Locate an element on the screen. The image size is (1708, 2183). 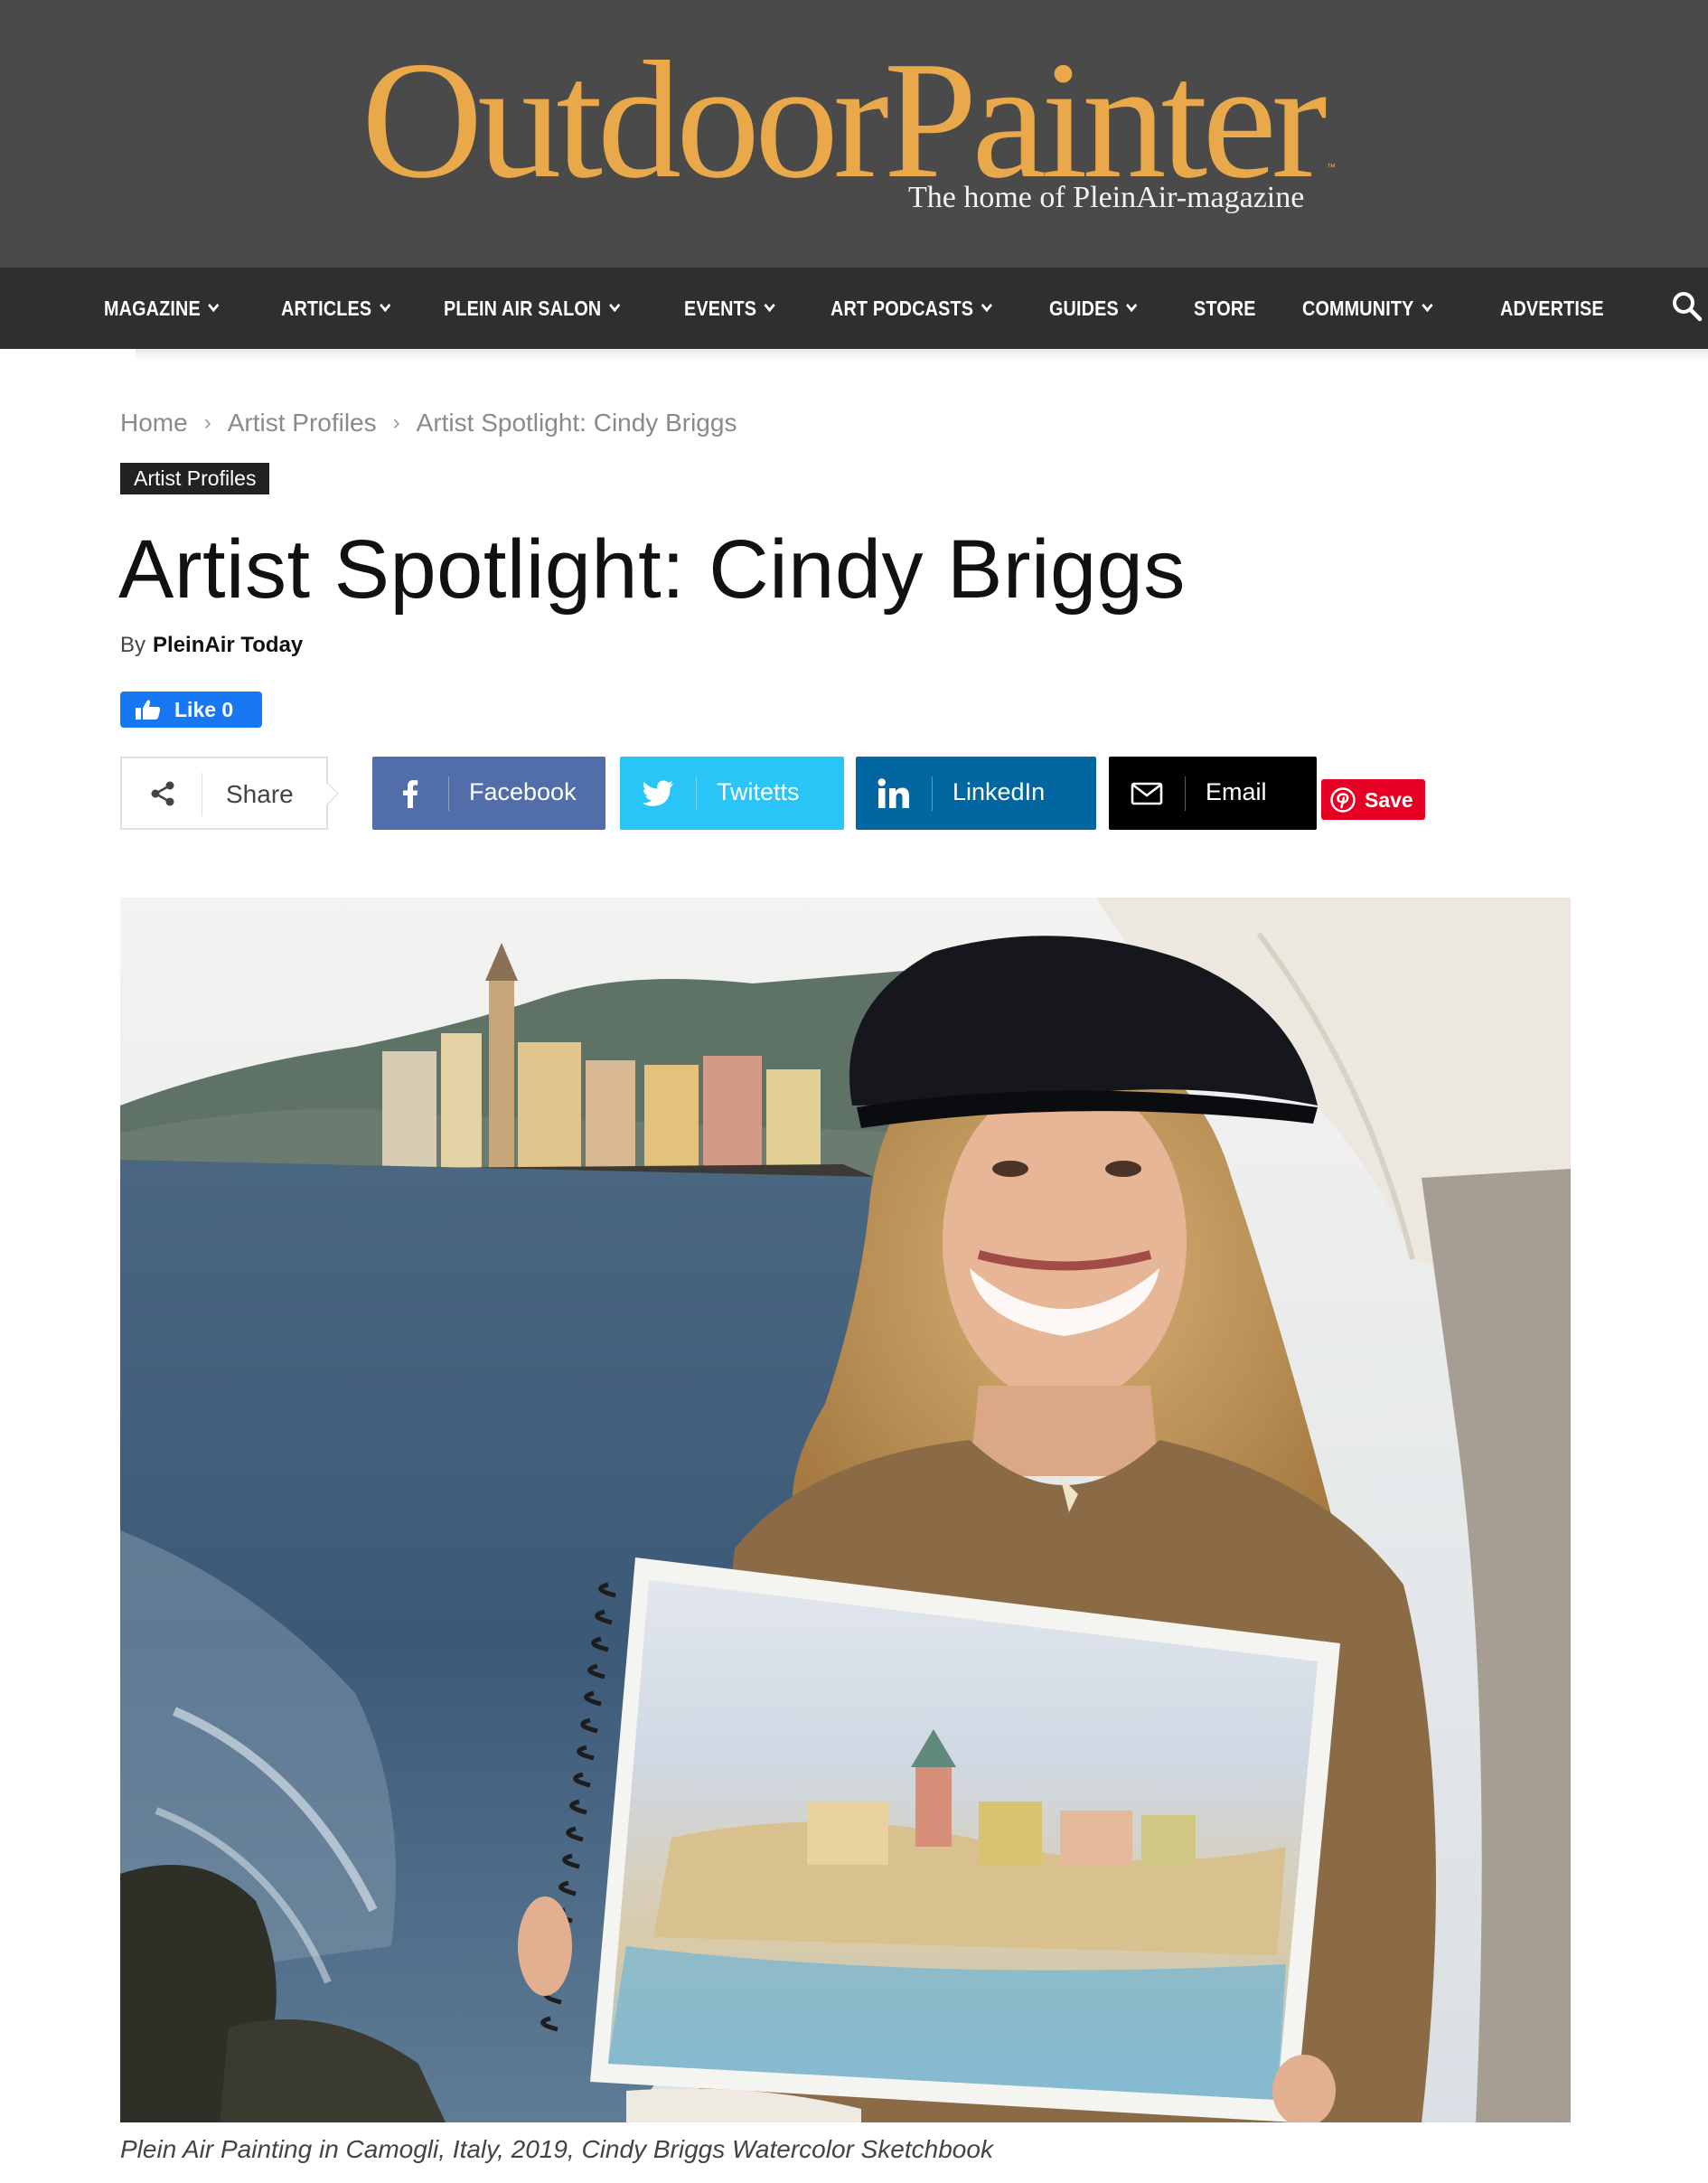
pinterest-icon is located at coordinates (1343, 800).